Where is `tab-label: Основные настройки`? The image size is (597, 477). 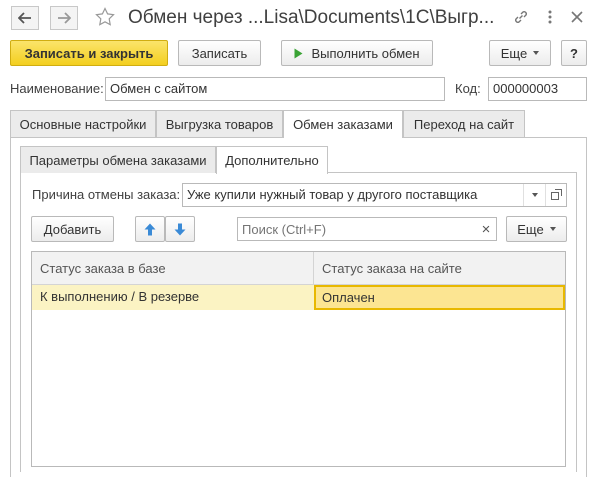
tab-label: Основные настройки is located at coordinates (83, 124).